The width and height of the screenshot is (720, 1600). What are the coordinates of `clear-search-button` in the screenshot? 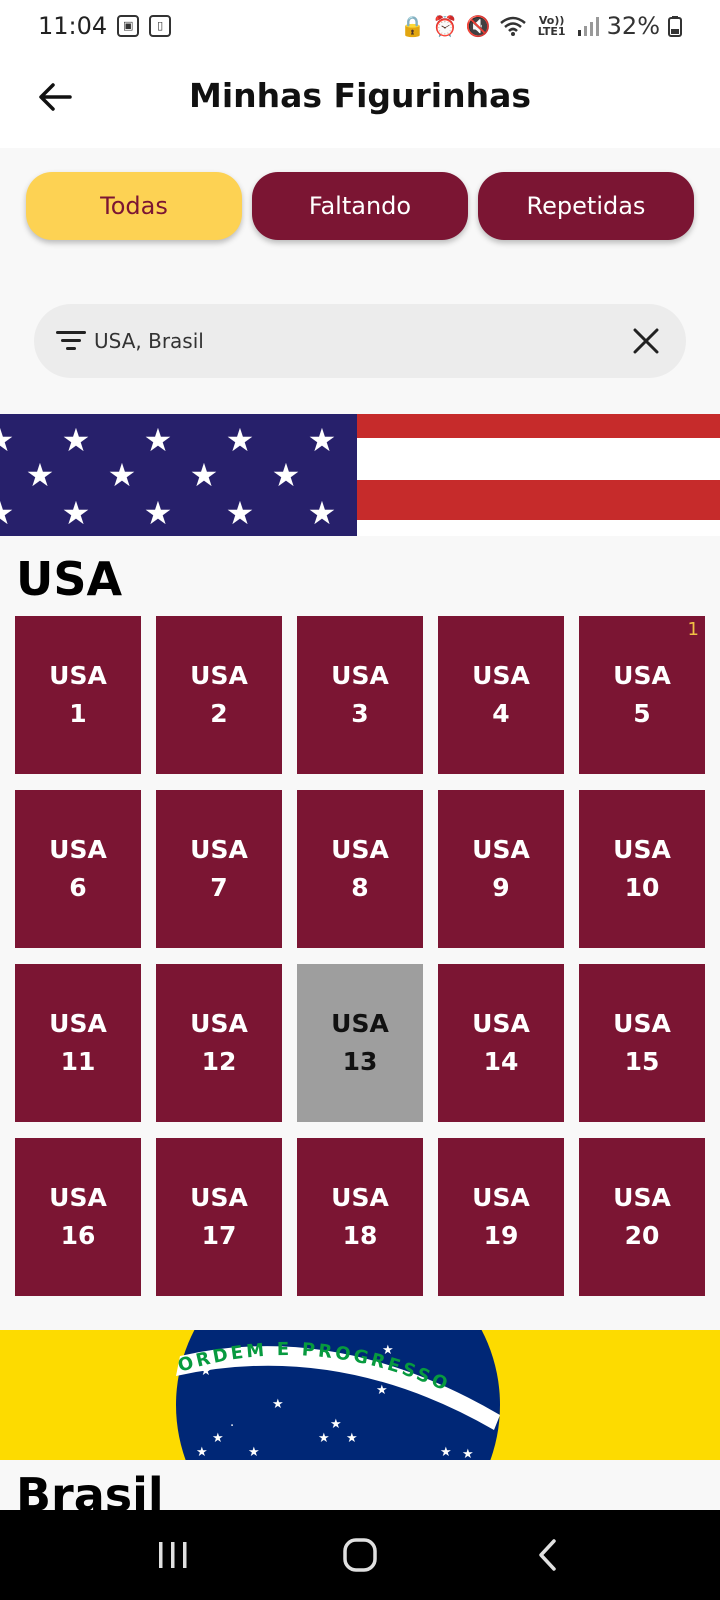 It's located at (646, 341).